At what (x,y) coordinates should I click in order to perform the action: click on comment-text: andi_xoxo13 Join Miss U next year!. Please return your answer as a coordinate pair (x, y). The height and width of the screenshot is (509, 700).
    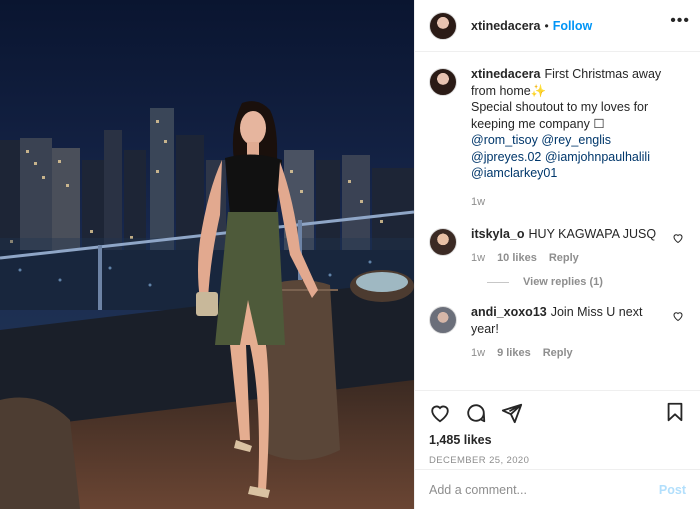
    Looking at the image, I should click on (567, 320).